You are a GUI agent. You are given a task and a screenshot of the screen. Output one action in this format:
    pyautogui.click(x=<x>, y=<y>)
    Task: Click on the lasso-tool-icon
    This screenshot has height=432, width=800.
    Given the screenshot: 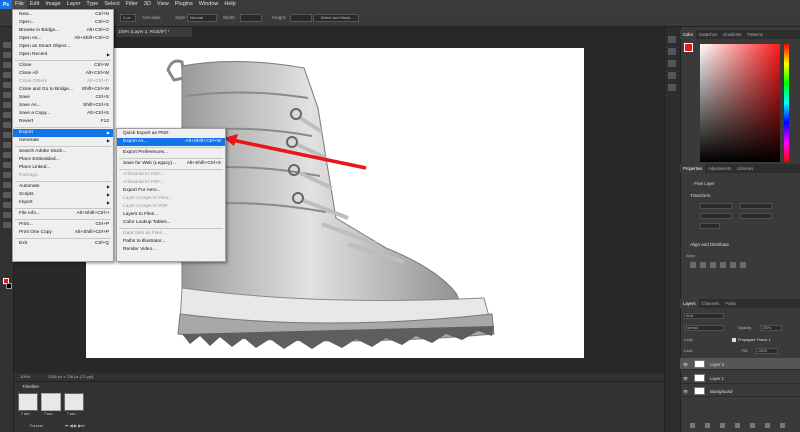 What is the action you would take?
    pyautogui.click(x=7, y=55)
    